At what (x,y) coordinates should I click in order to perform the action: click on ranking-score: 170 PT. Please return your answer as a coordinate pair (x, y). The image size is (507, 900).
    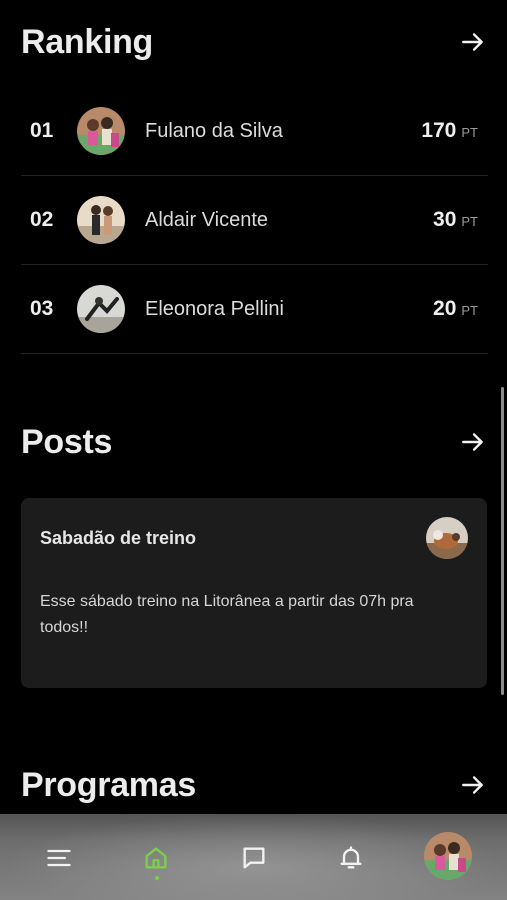
    Looking at the image, I should click on (454, 131).